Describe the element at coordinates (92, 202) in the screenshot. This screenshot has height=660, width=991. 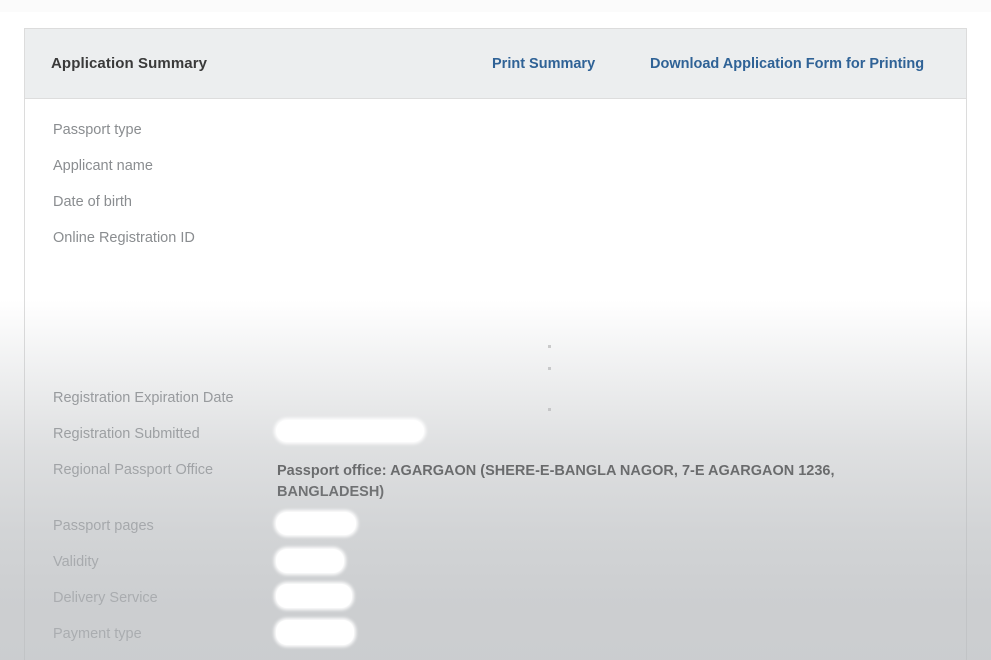
I see `row-label-date-of-birth: Date of birth` at that location.